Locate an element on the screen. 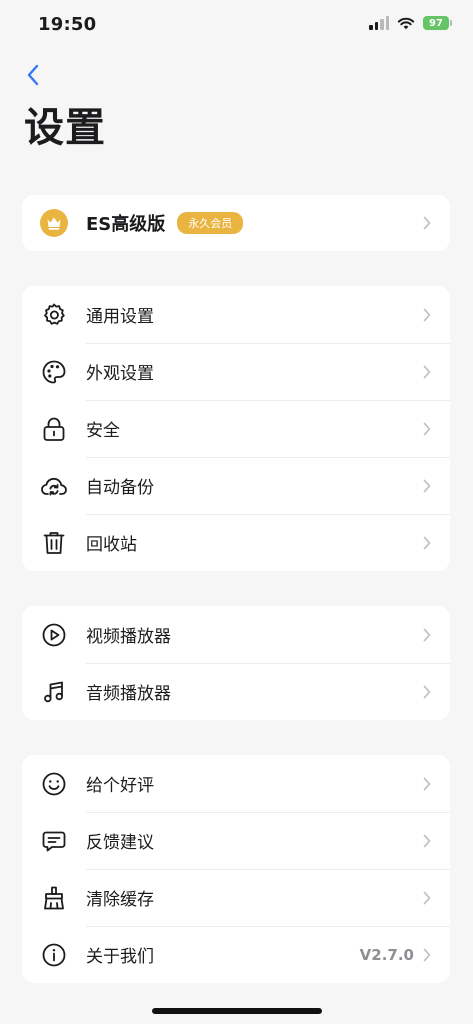  battery-icon: 97 is located at coordinates (437, 23).